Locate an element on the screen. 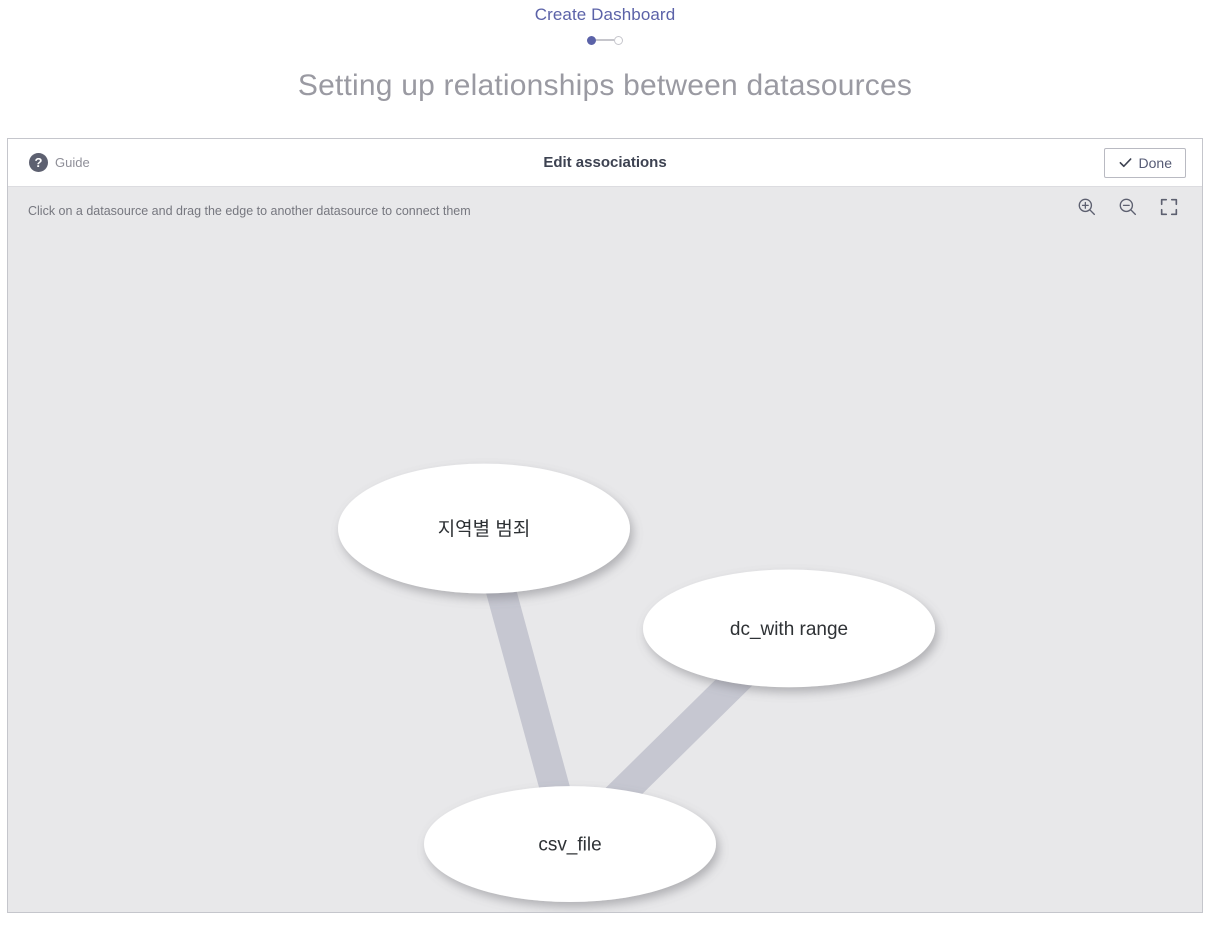  graph-node: dc_with range is located at coordinates (789, 628).